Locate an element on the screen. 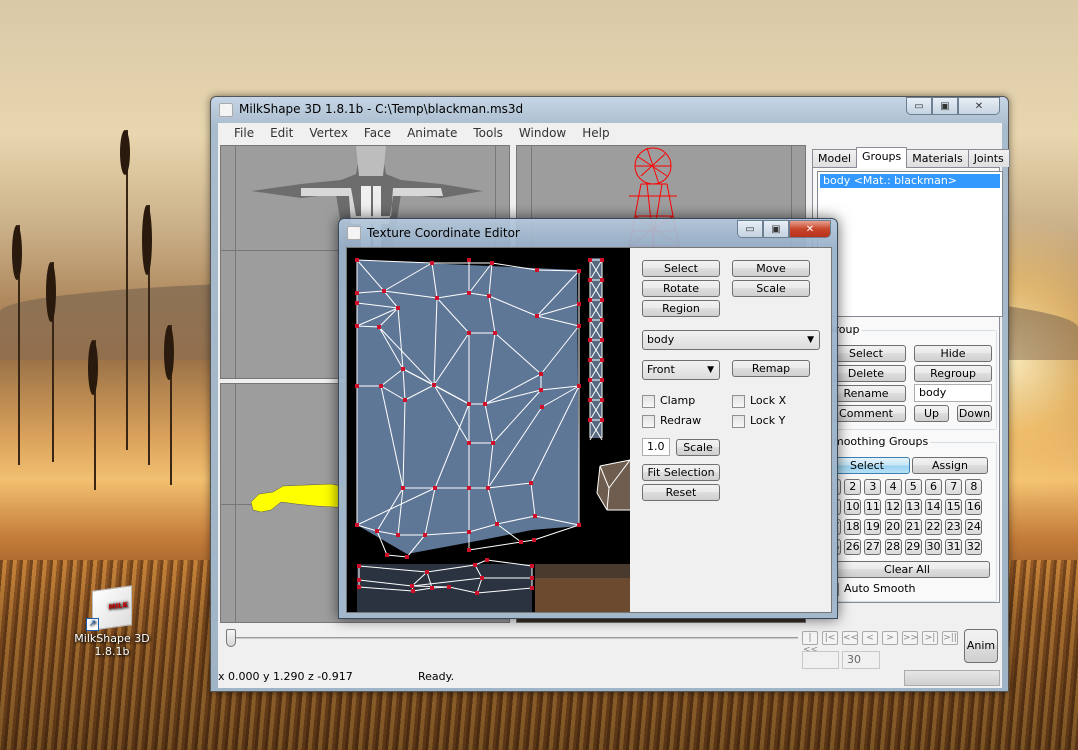 The image size is (1078, 750). group-rename-button: Rename is located at coordinates (866, 393).